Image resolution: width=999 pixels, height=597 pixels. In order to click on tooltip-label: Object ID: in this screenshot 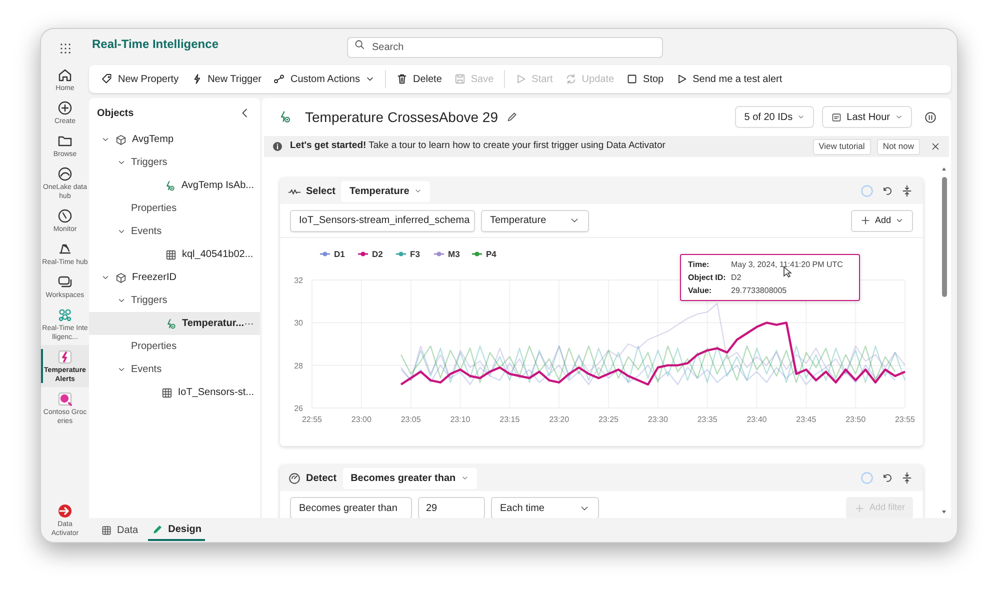, I will do `click(707, 277)`.